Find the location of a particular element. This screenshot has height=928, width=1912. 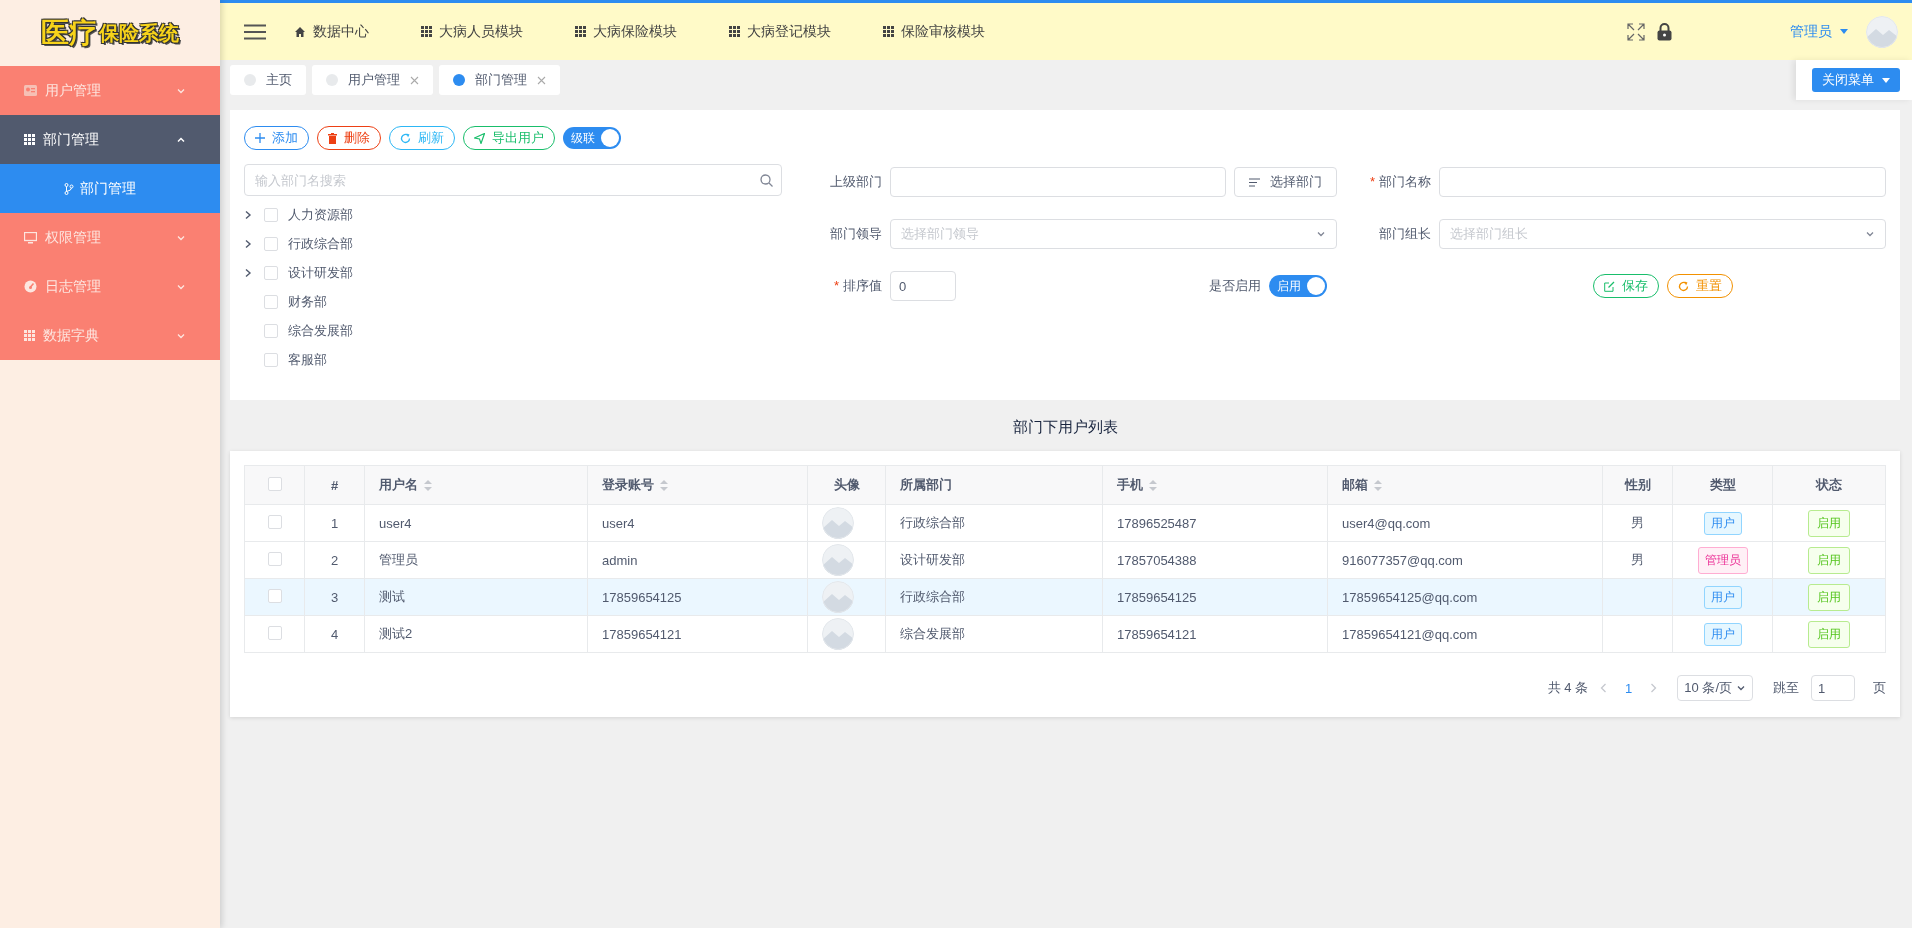

table-cell: 设计研发部 is located at coordinates (932, 559).